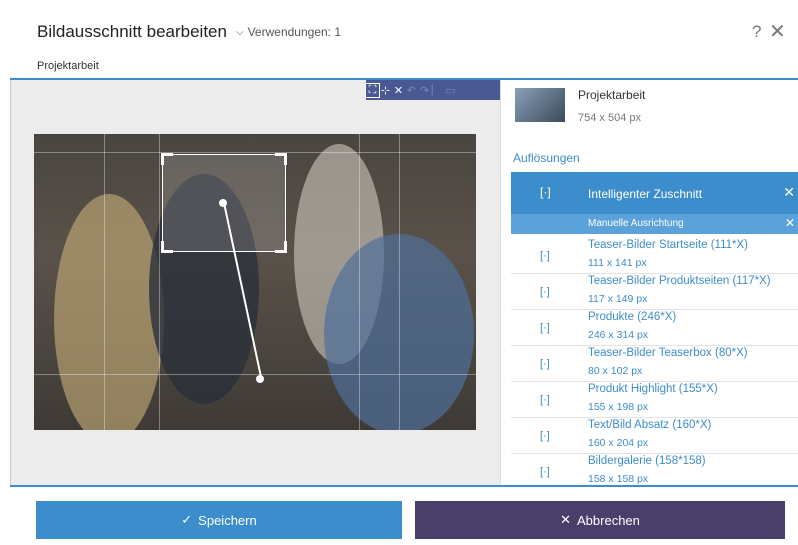 Image resolution: width=798 pixels, height=545 pixels. What do you see at coordinates (632, 317) in the screenshot?
I see `resolution-name: Produkte (246*X)` at bounding box center [632, 317].